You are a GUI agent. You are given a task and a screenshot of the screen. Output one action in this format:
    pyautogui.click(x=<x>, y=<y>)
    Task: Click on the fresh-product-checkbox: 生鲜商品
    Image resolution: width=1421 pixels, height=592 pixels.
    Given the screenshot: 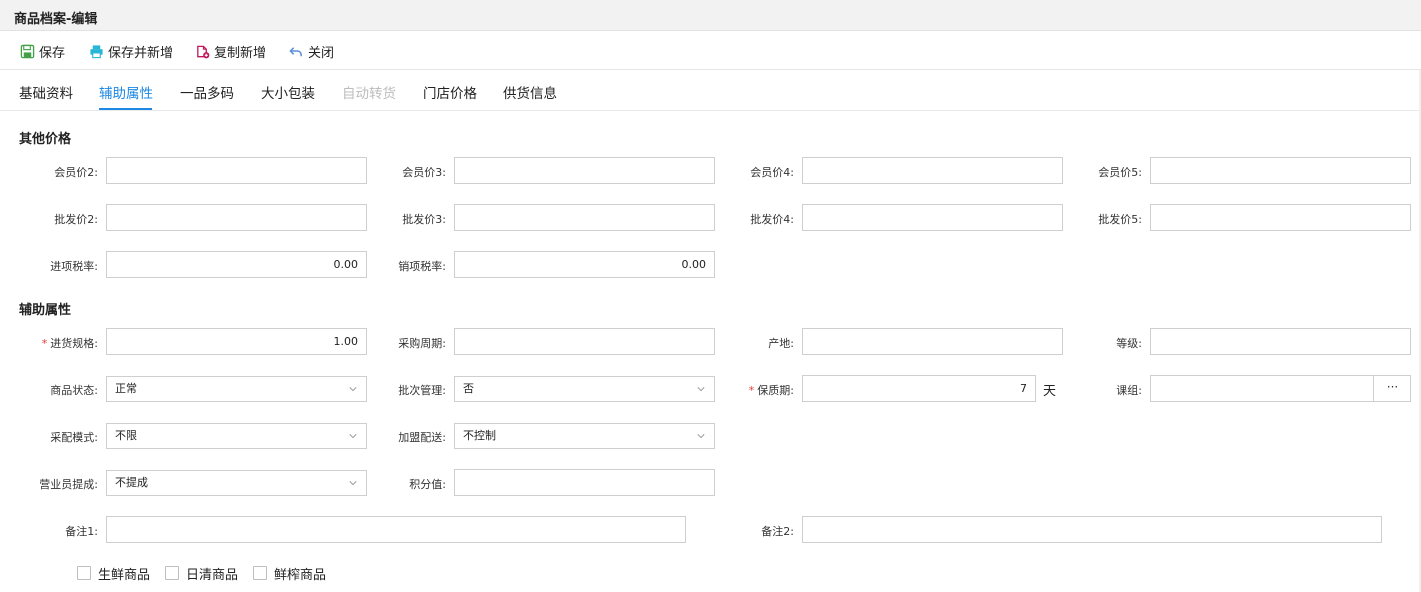 What is the action you would take?
    pyautogui.click(x=114, y=574)
    